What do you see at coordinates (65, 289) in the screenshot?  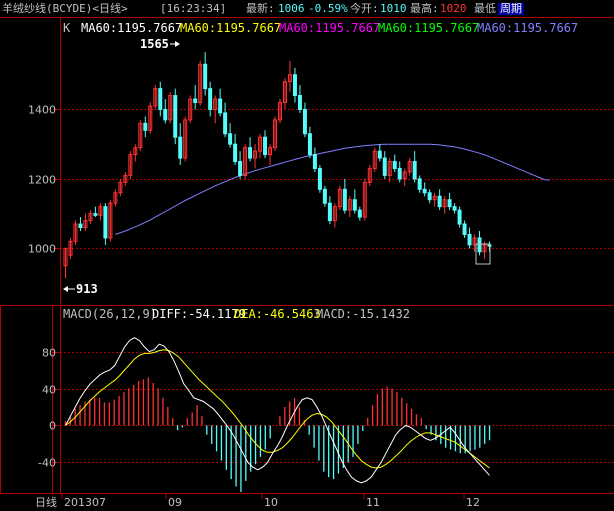 I see `low-arrowhead` at bounding box center [65, 289].